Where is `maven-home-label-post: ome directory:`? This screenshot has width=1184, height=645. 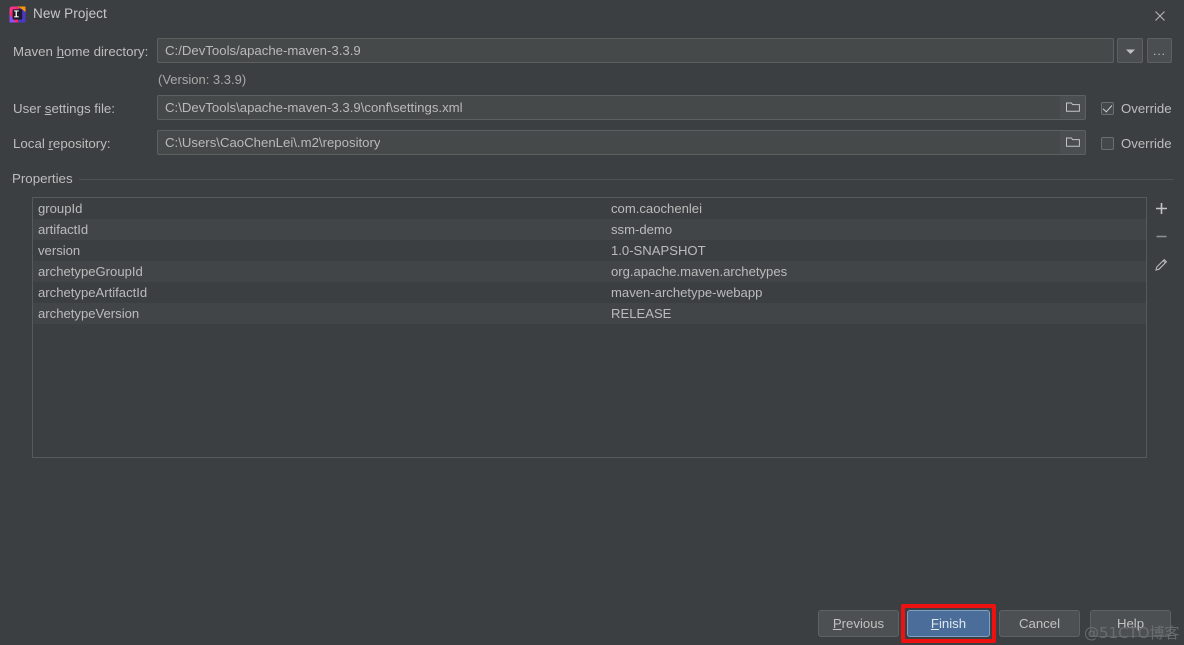 maven-home-label-post: ome directory: is located at coordinates (106, 51).